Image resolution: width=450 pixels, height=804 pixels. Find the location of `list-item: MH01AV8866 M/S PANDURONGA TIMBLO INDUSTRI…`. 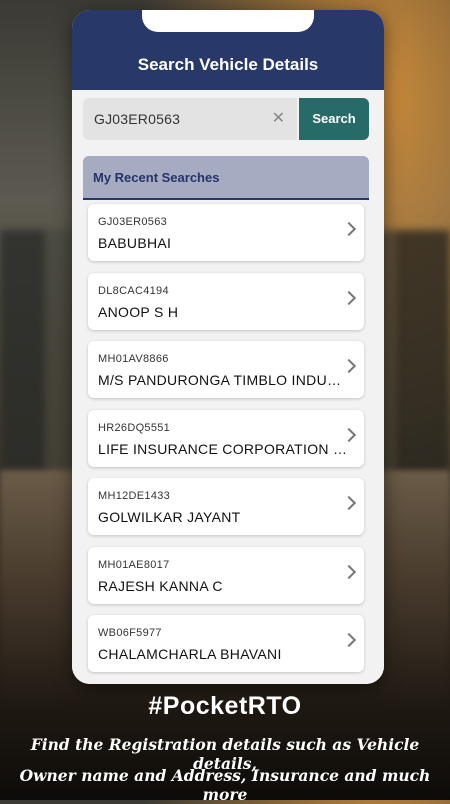

list-item: MH01AV8866 M/S PANDURONGA TIMBLO INDUSTRI… is located at coordinates (226, 369).